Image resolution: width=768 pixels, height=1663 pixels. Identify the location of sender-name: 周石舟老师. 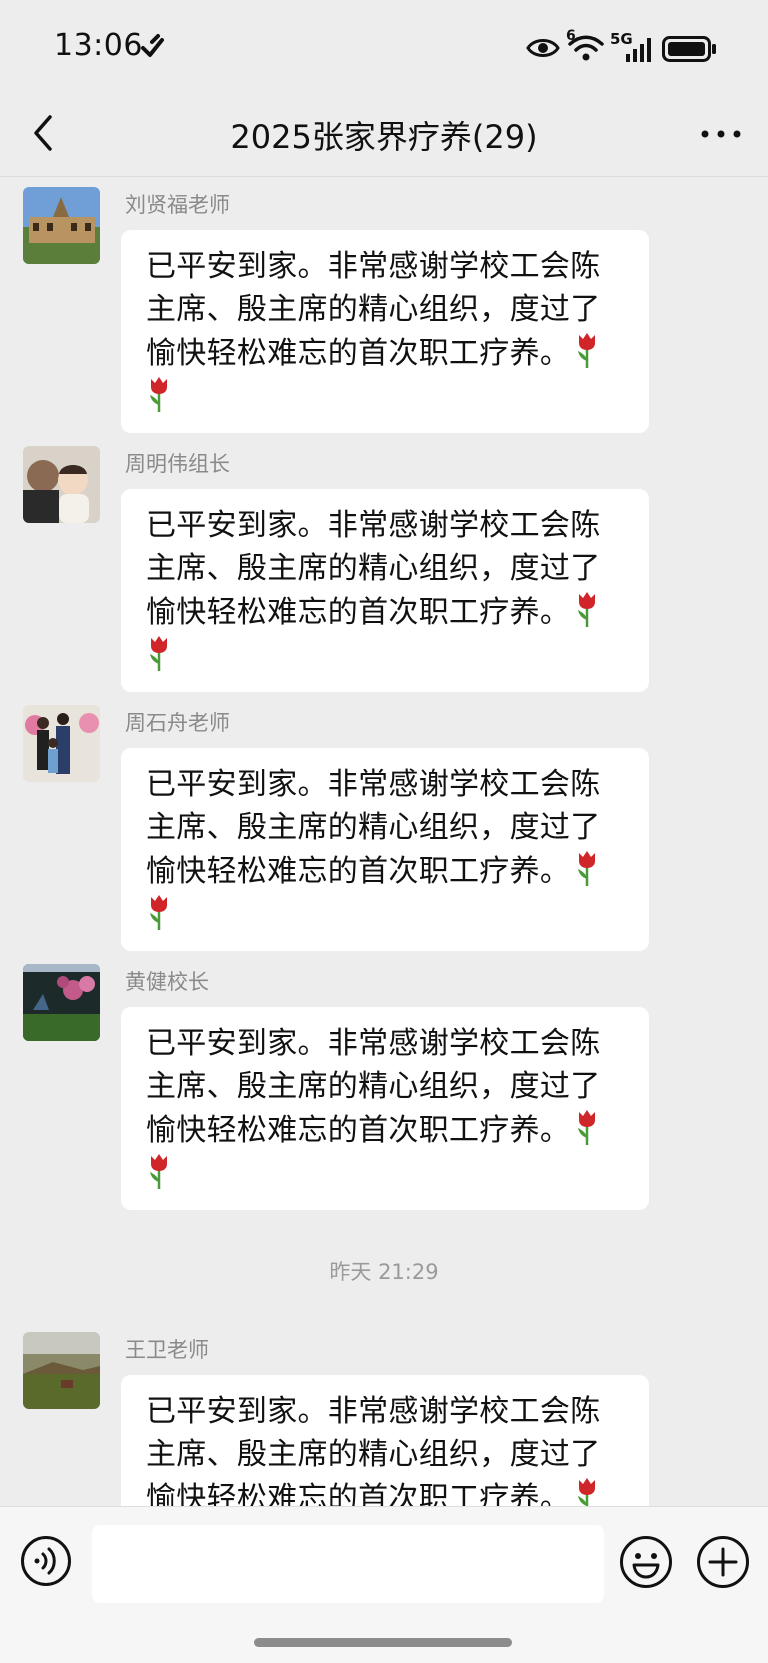
(177, 723).